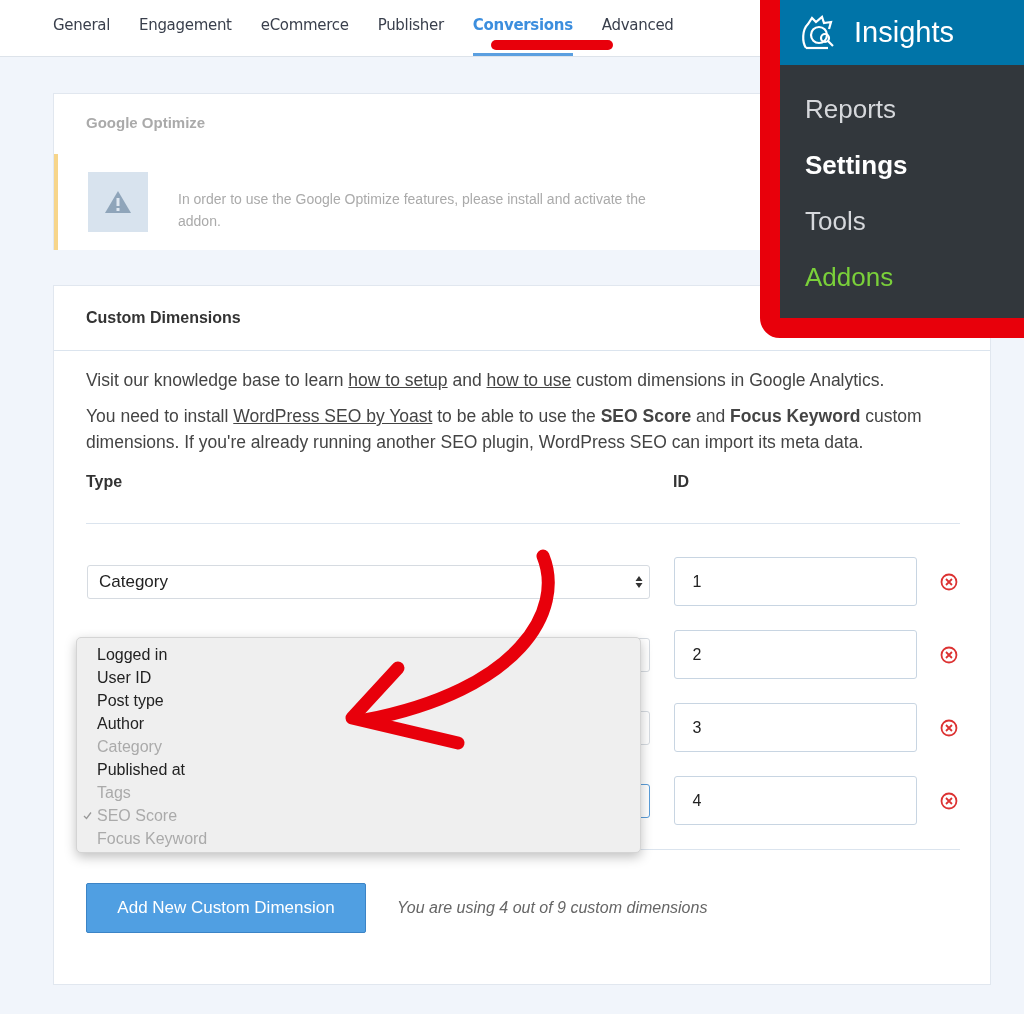 The image size is (1024, 1014). What do you see at coordinates (185, 28) in the screenshot?
I see `nav-tab: Engagement` at bounding box center [185, 28].